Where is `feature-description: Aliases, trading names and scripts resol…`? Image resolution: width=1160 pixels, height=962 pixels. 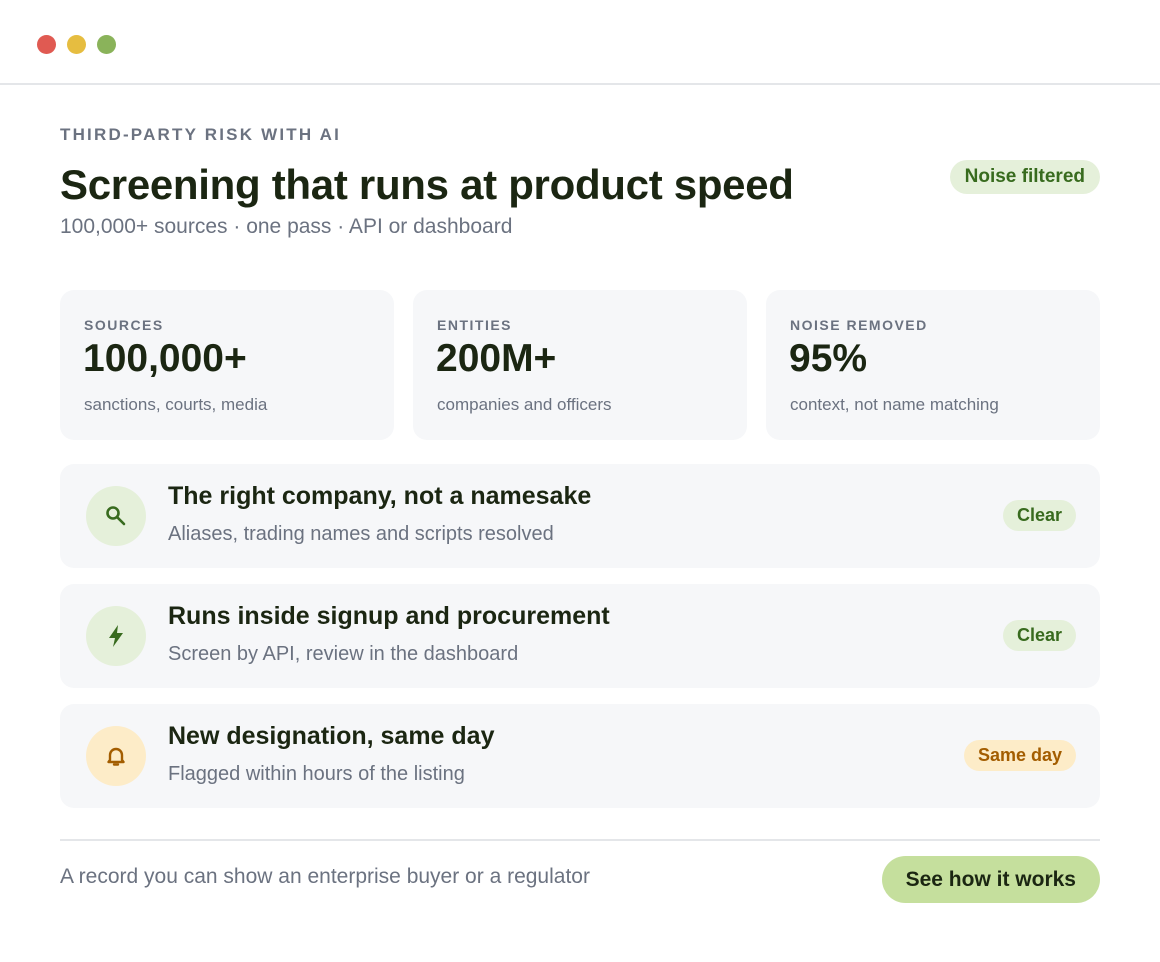 feature-description: Aliases, trading names and scripts resol… is located at coordinates (361, 534).